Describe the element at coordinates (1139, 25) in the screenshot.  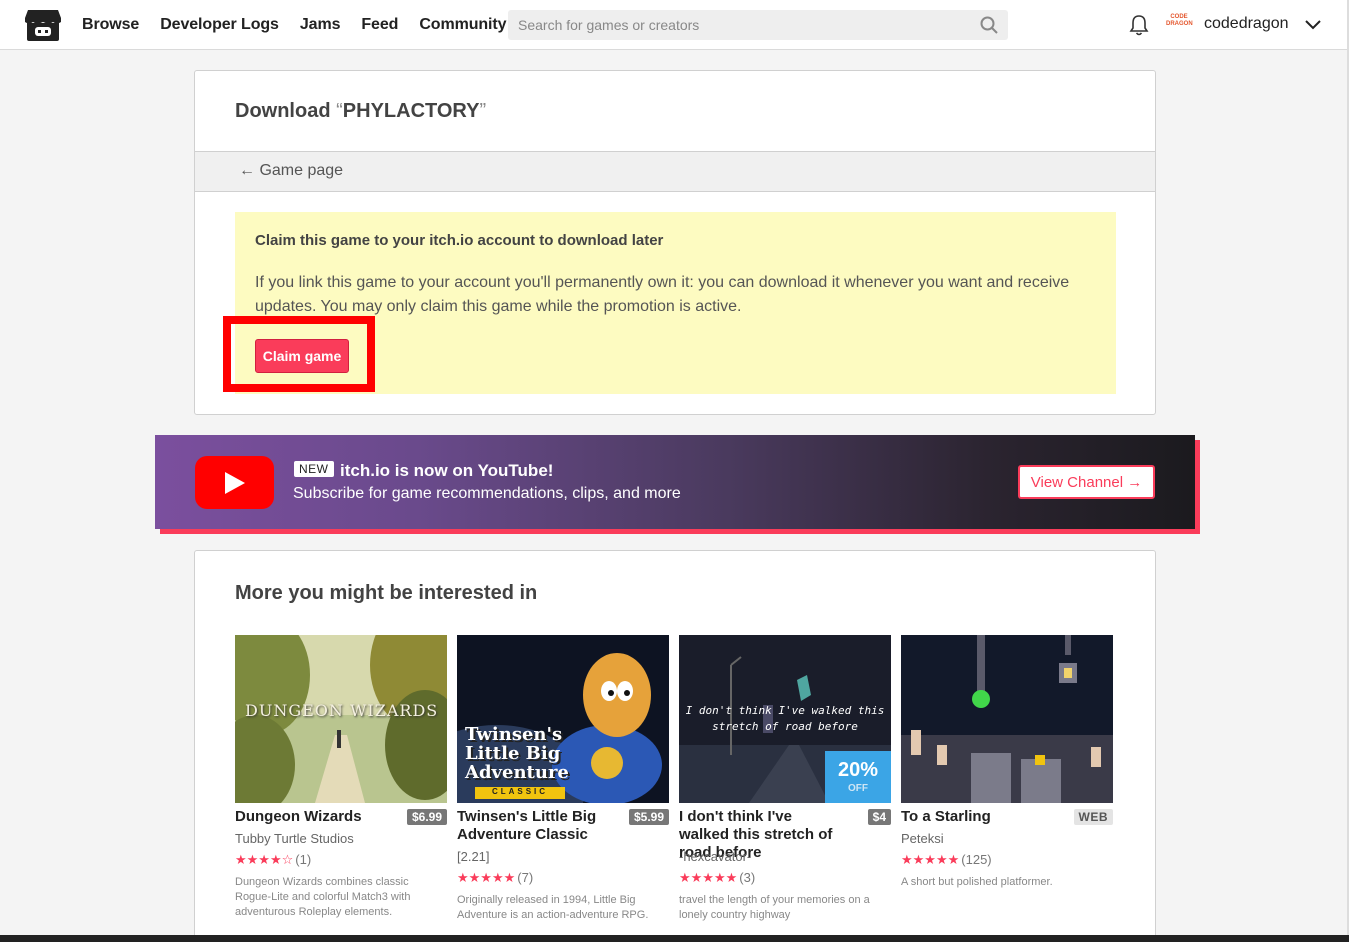
I see `notification-bell-icon` at that location.